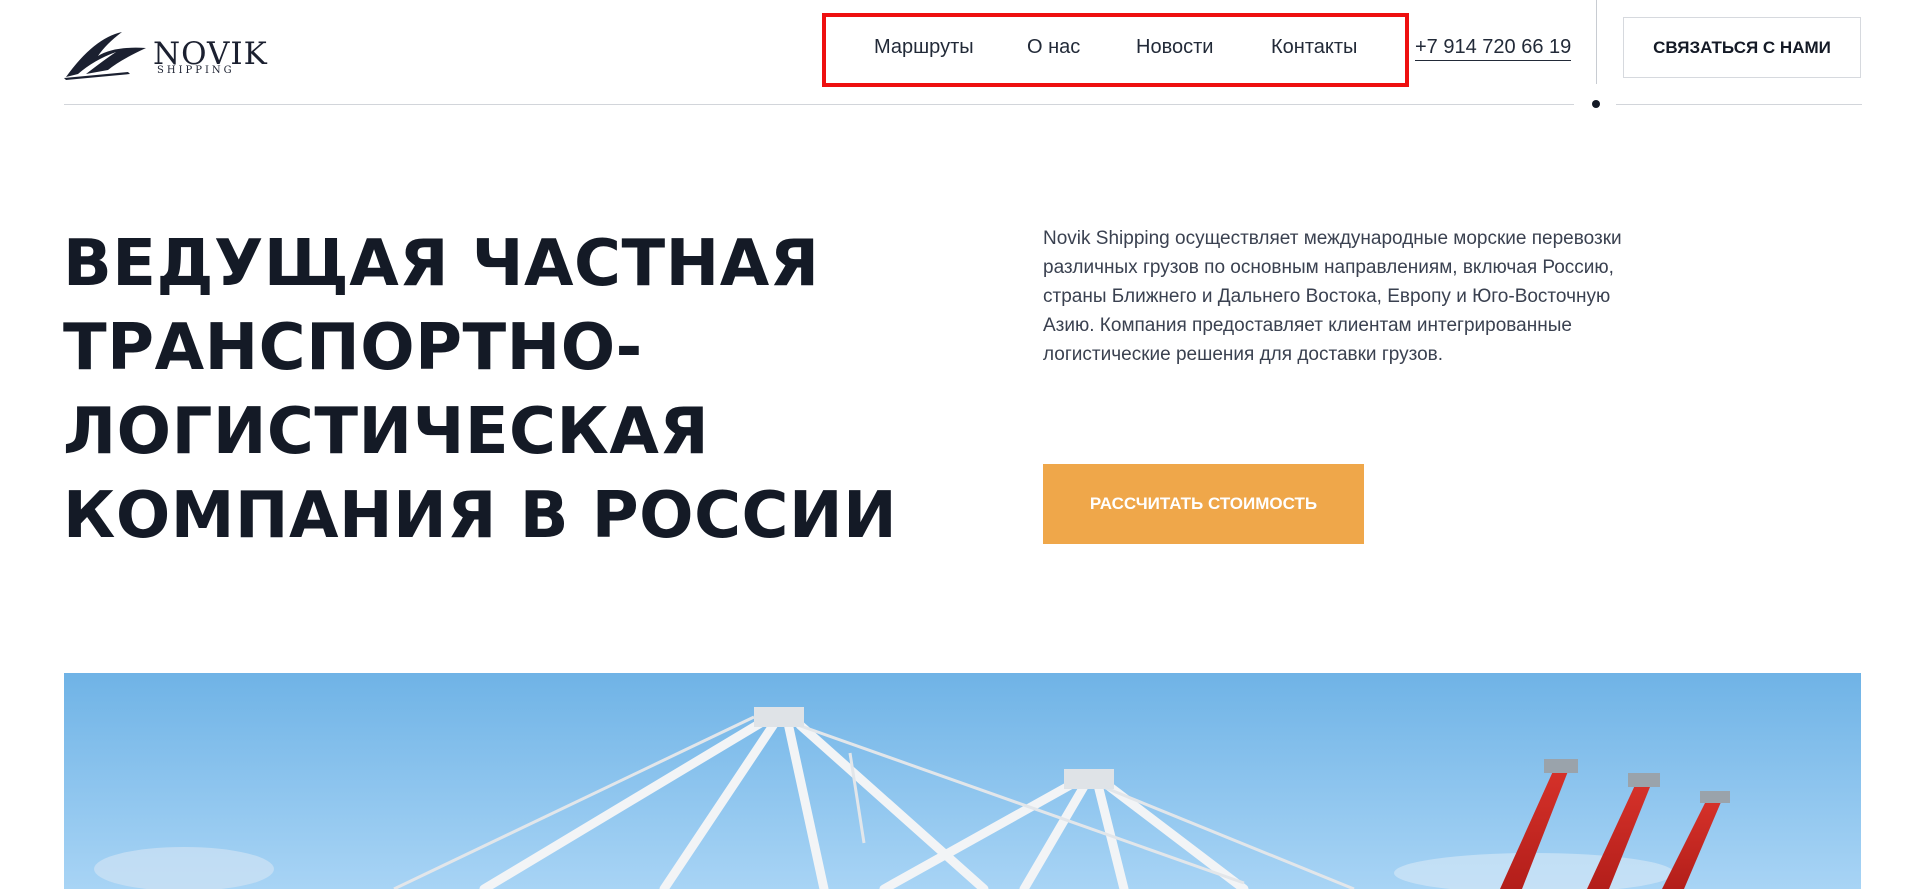 The width and height of the screenshot is (1908, 889). What do you see at coordinates (165, 55) in the screenshot?
I see `logo: NOVIK SHIPPING` at bounding box center [165, 55].